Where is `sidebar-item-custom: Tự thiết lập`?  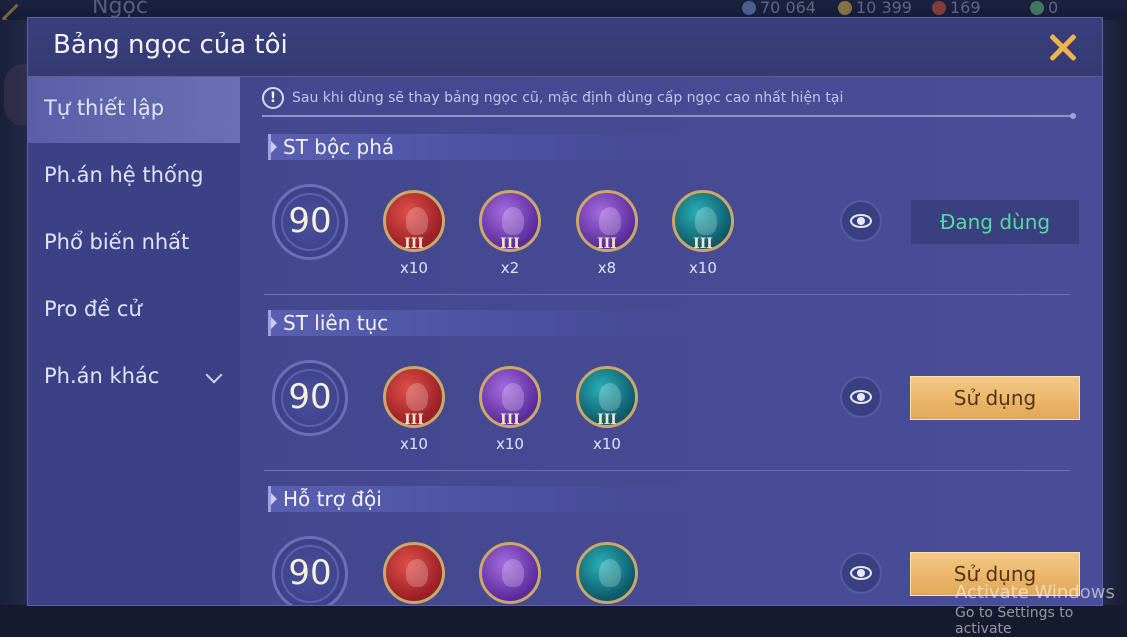 sidebar-item-custom: Tự thiết lập is located at coordinates (135, 110).